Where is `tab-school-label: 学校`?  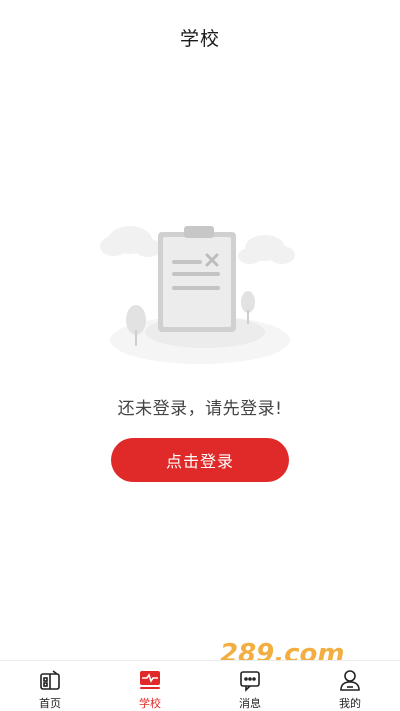
tab-school-label: 学校 is located at coordinates (150, 703).